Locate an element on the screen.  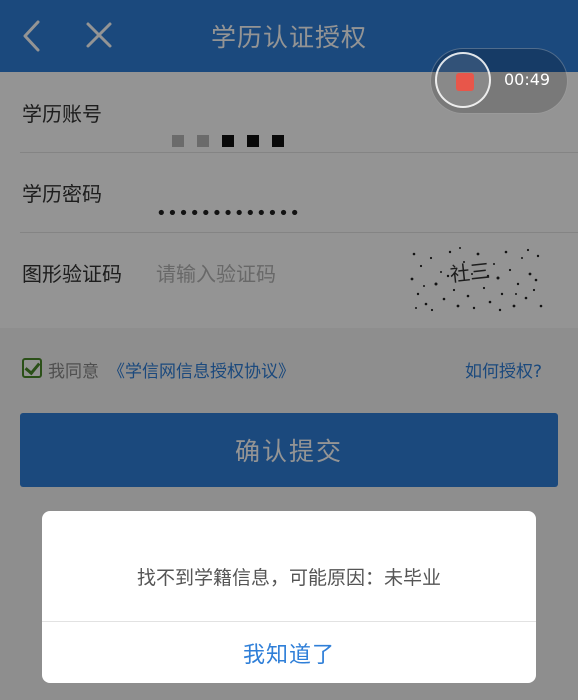
stop-icon is located at coordinates (465, 82).